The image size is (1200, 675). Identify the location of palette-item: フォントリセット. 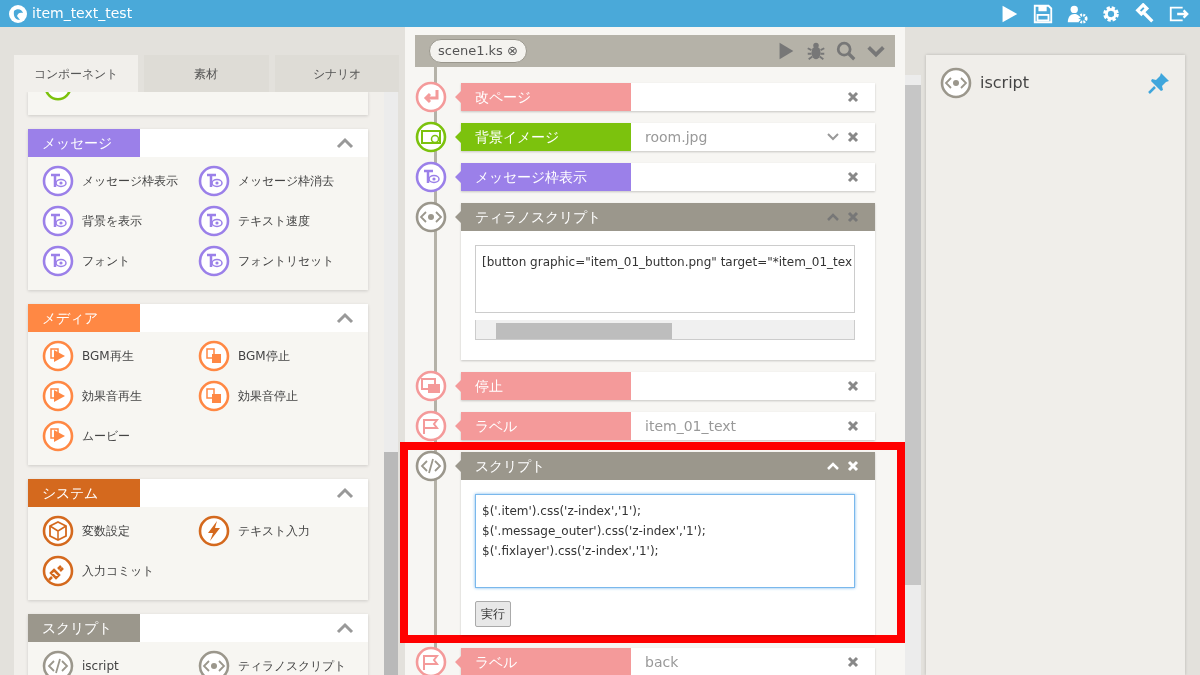
(286, 261).